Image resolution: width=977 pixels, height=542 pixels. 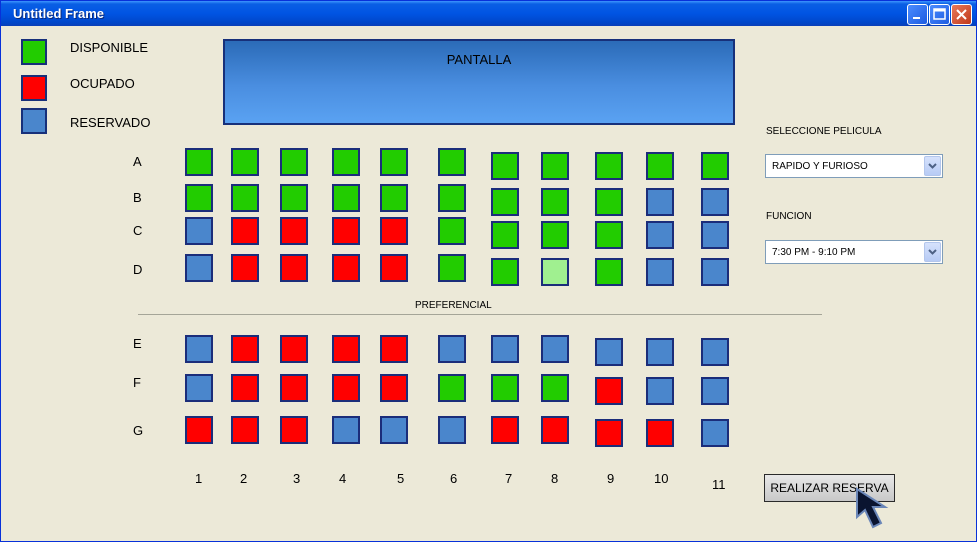 I want to click on seat-d-8-selected, so click(x=555, y=272).